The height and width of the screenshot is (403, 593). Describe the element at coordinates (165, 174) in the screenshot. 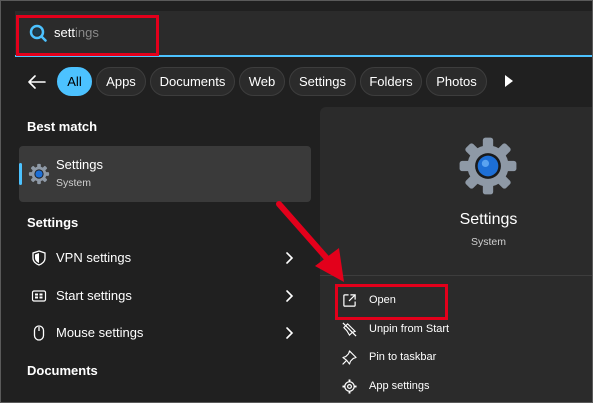

I see `best-match-item: Settings System` at that location.